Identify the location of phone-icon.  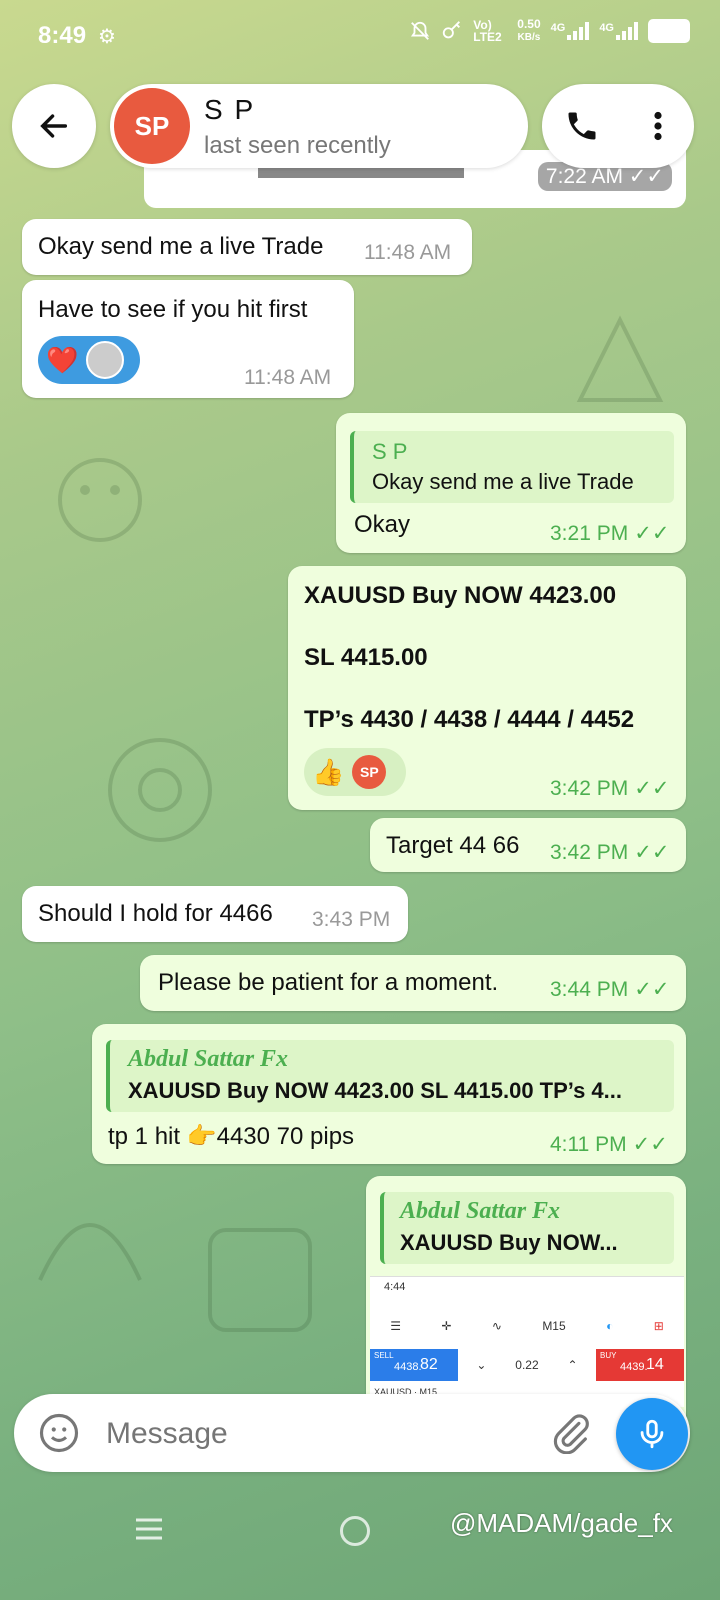
(582, 126).